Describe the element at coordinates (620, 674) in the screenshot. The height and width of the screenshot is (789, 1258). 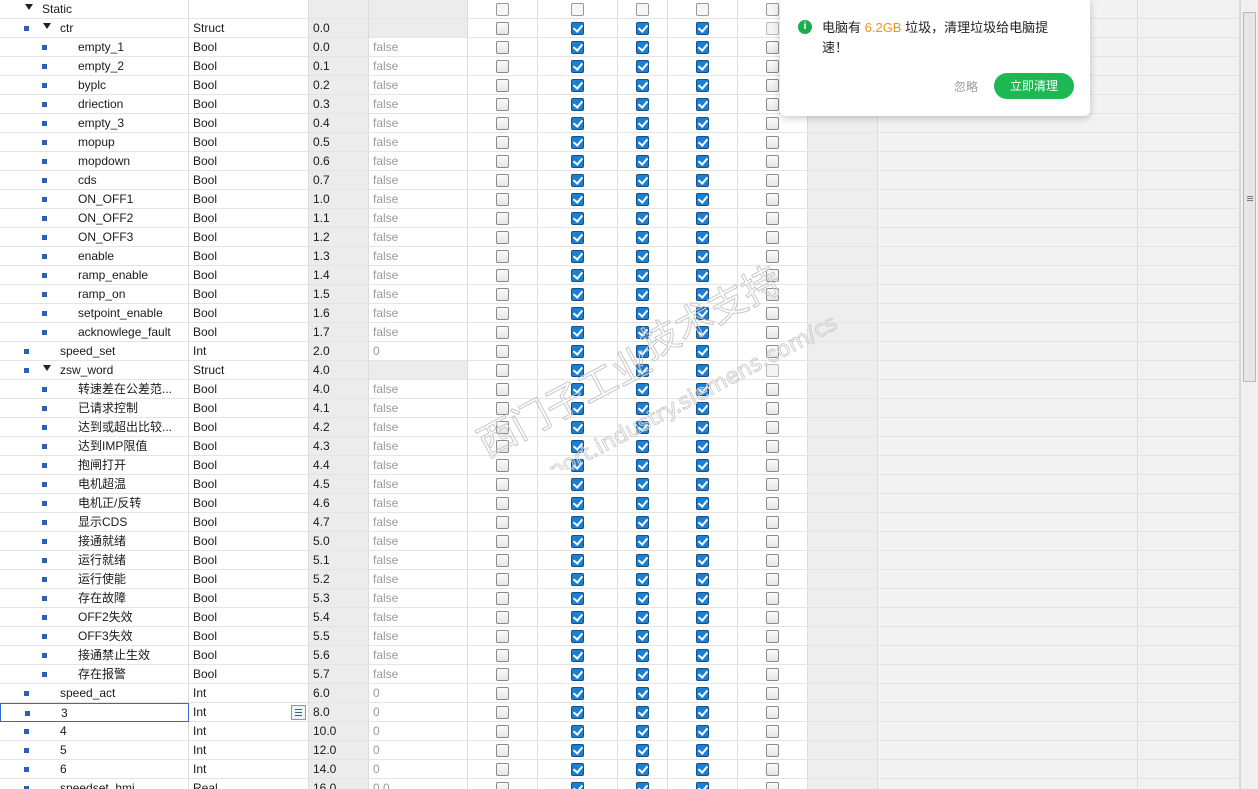
I see `variable-row: 存在报警 Bool 5.7 false` at that location.